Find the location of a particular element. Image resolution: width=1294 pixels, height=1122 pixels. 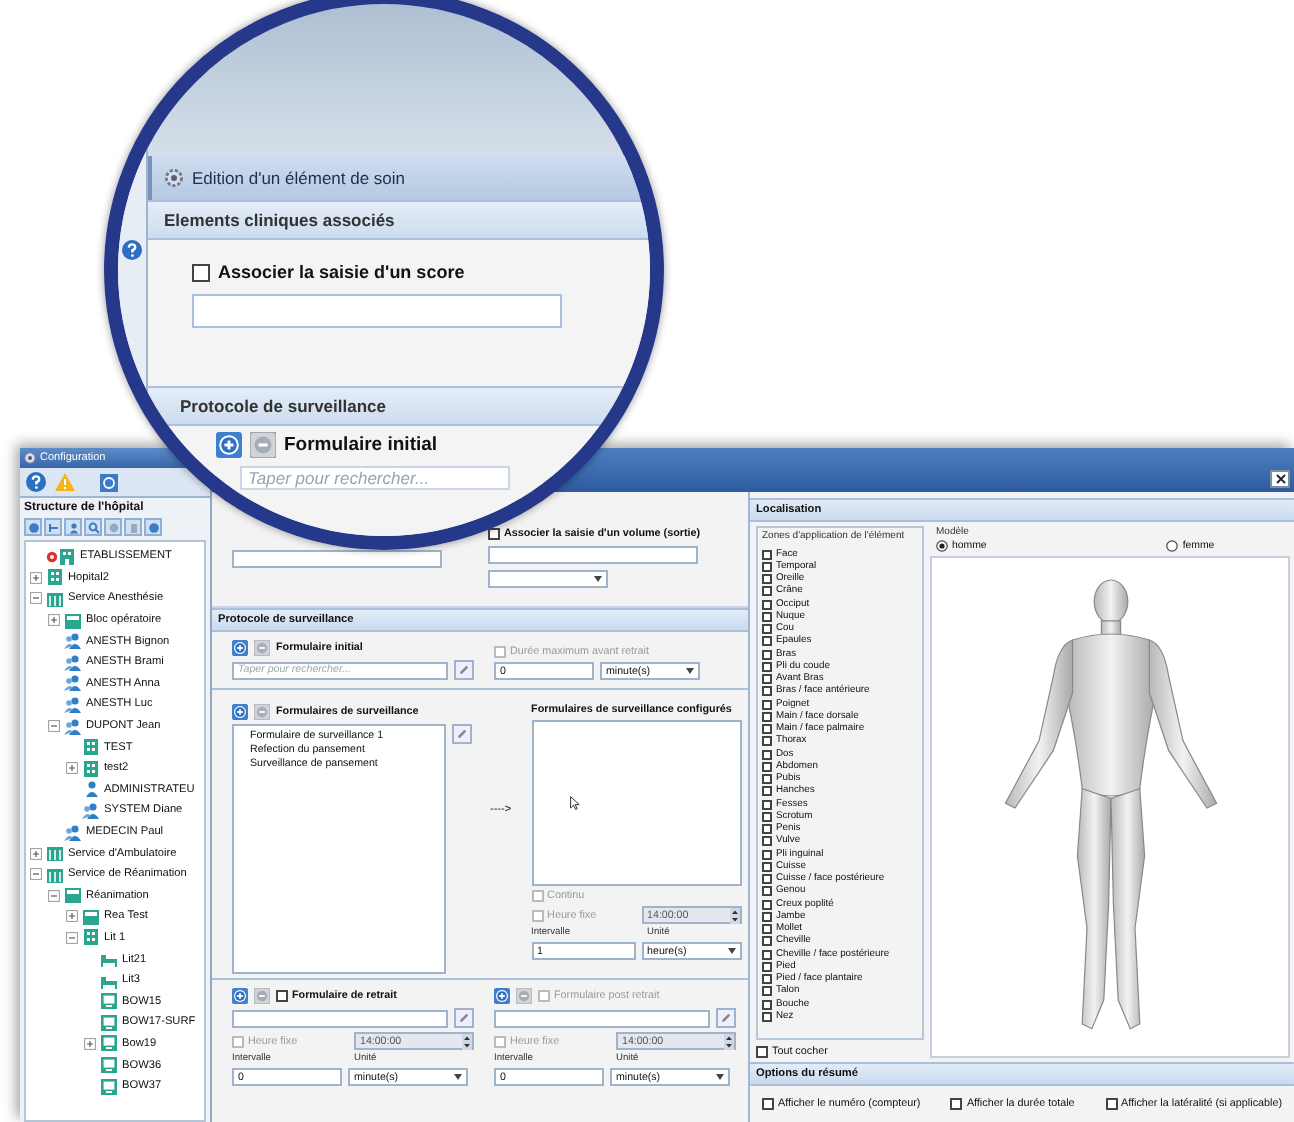

user-icon is located at coordinates (73, 527).